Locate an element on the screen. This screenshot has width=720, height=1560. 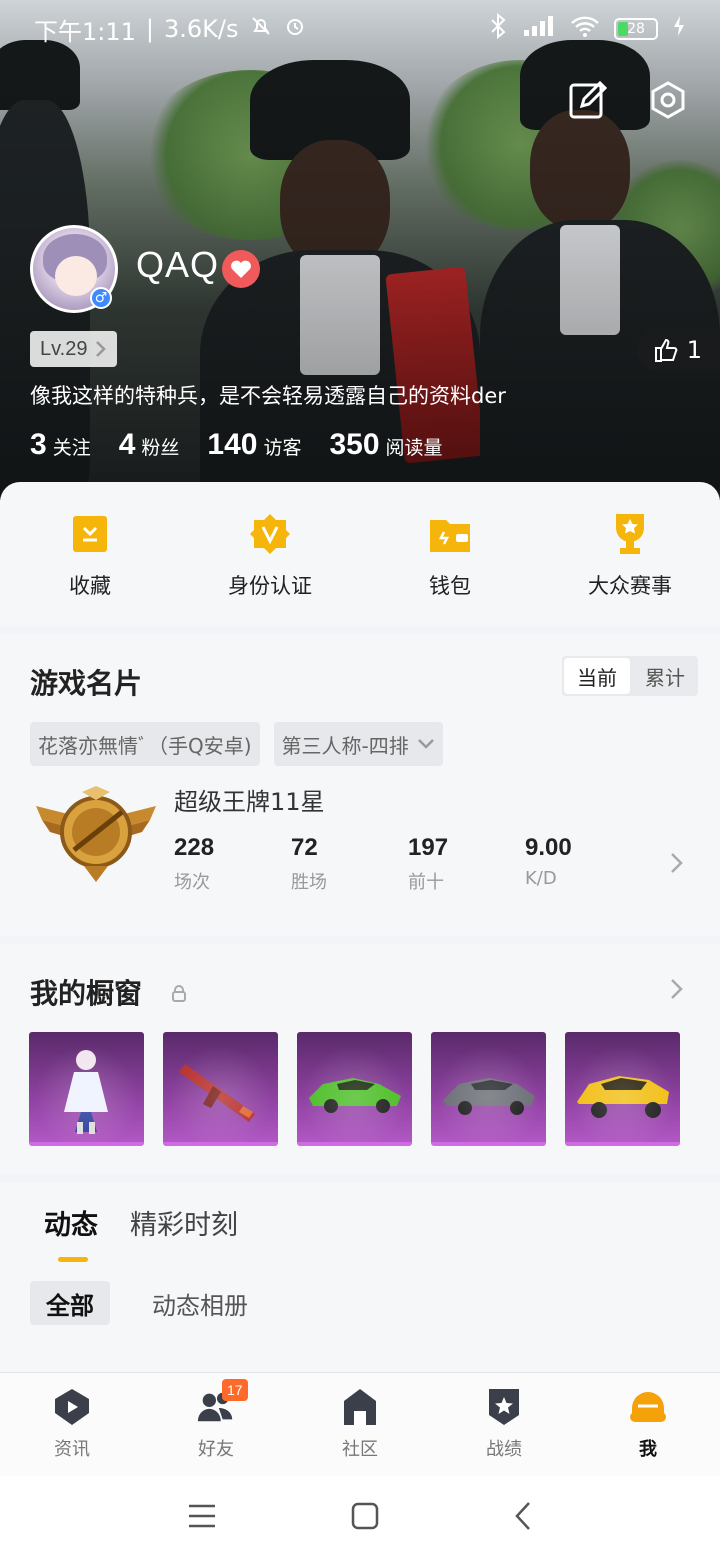
shortcut-wallet: 钱包 is located at coordinates (450, 554).